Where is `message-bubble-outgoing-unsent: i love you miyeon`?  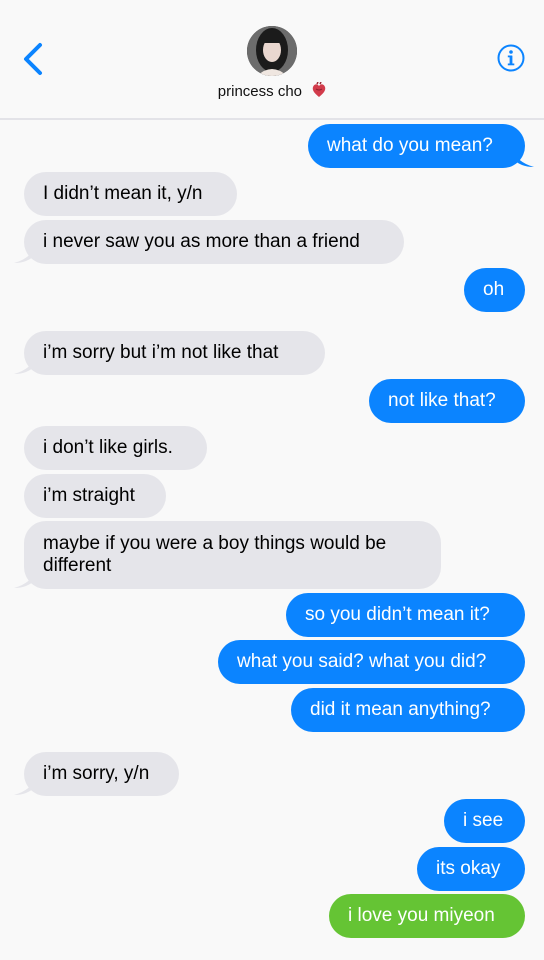 message-bubble-outgoing-unsent: i love you miyeon is located at coordinates (427, 916).